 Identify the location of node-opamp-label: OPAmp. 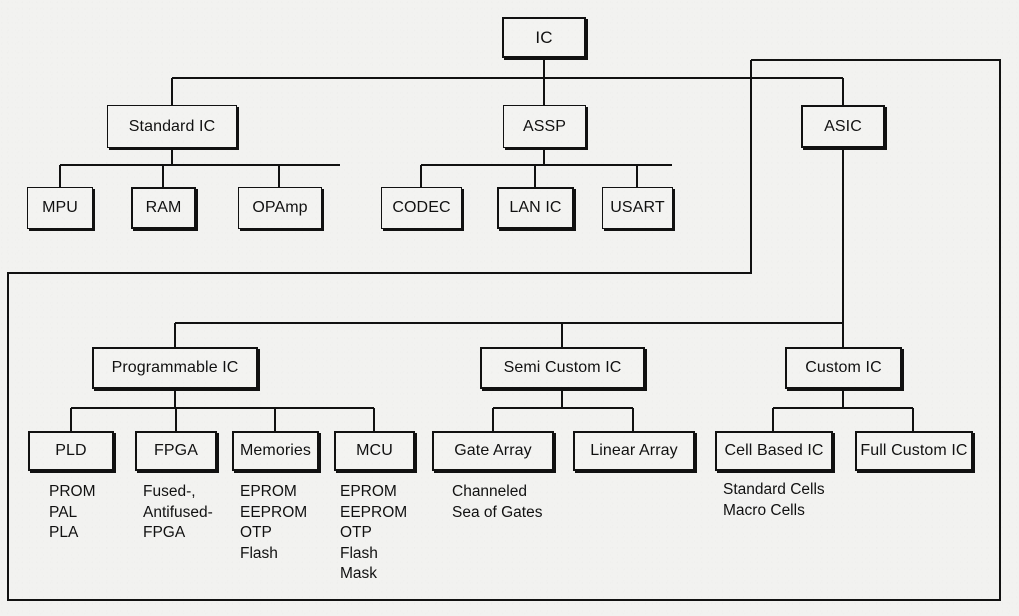
(280, 207).